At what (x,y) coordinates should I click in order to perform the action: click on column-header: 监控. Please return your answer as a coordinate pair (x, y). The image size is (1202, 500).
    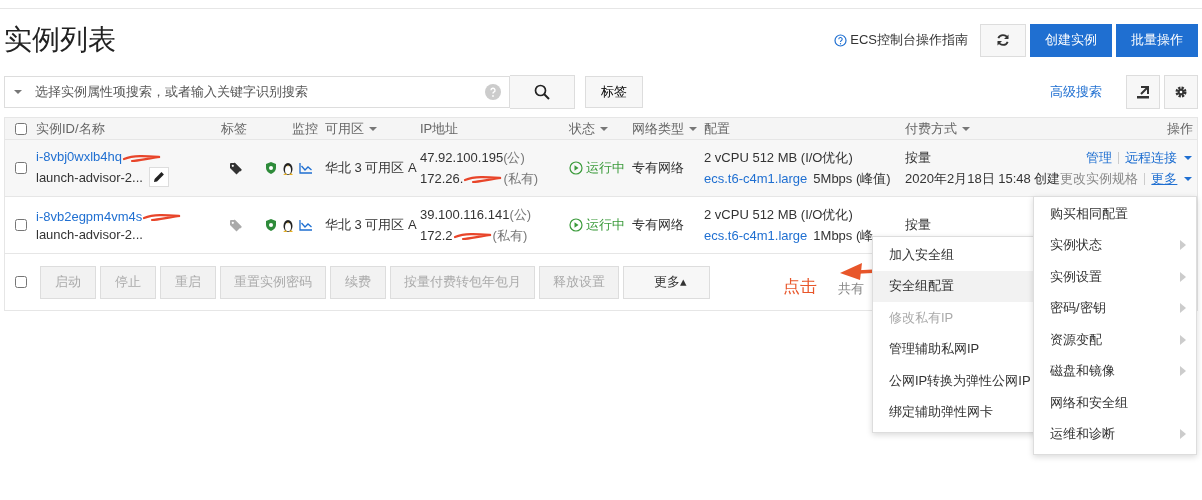
    Looking at the image, I should click on (305, 128).